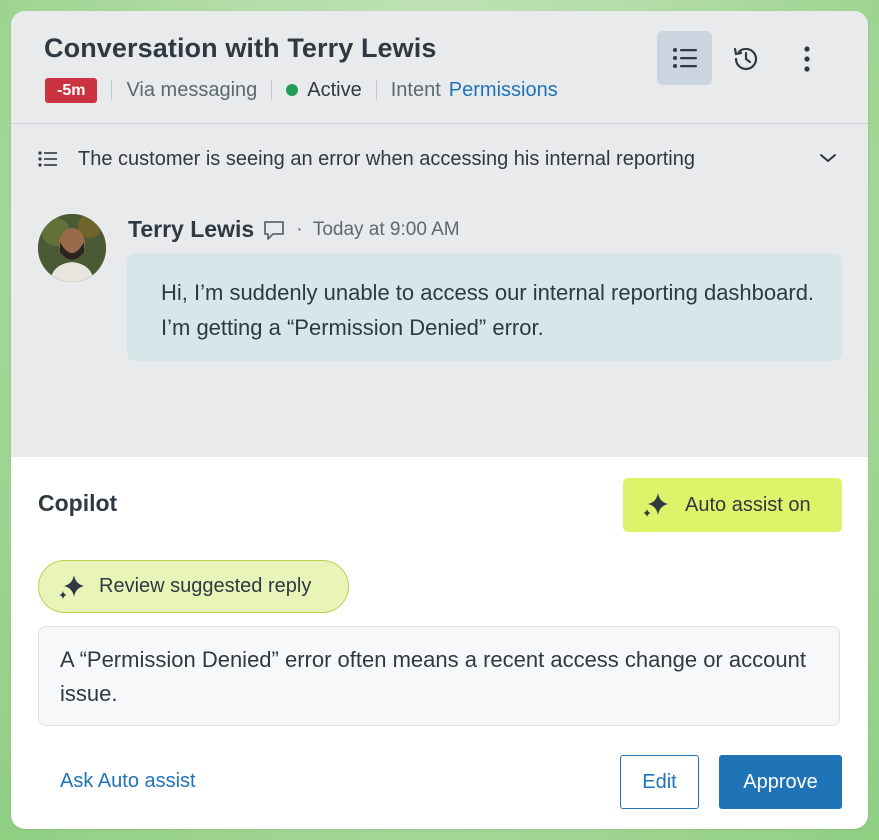 This screenshot has width=879, height=840. I want to click on page-title: Conversation with Terry Lewis, so click(240, 48).